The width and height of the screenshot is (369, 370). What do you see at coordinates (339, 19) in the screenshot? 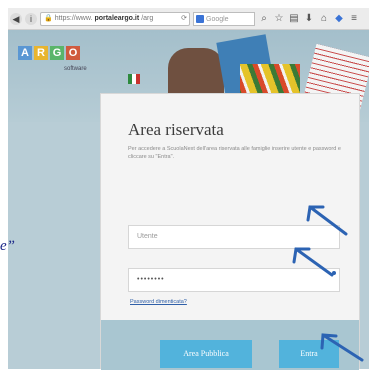
I see `extension-icon: ◆` at bounding box center [339, 19].